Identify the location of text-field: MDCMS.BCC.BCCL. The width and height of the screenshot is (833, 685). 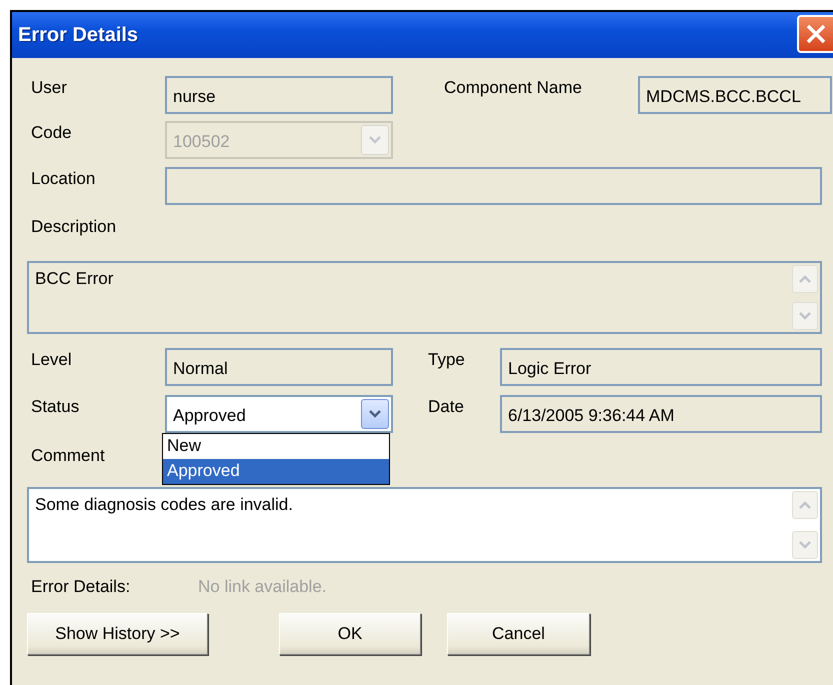
(735, 95).